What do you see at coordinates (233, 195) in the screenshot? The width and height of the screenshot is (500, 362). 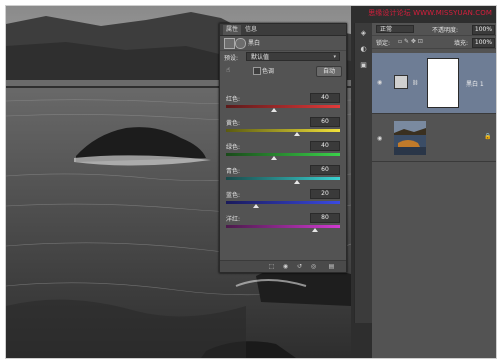 I see `slider-label: 蓝色:` at bounding box center [233, 195].